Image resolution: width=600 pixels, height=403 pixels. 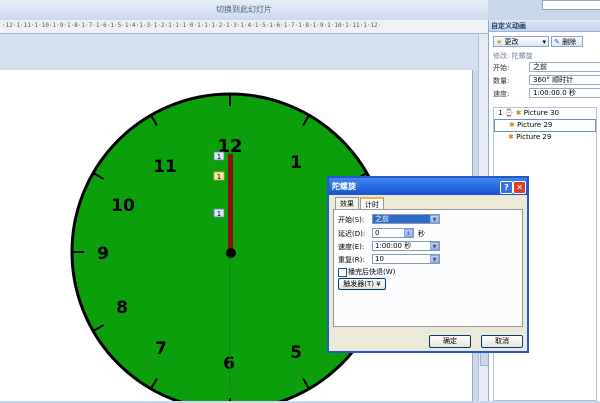 What do you see at coordinates (342, 272) in the screenshot?
I see `rewind-checkbox` at bounding box center [342, 272].